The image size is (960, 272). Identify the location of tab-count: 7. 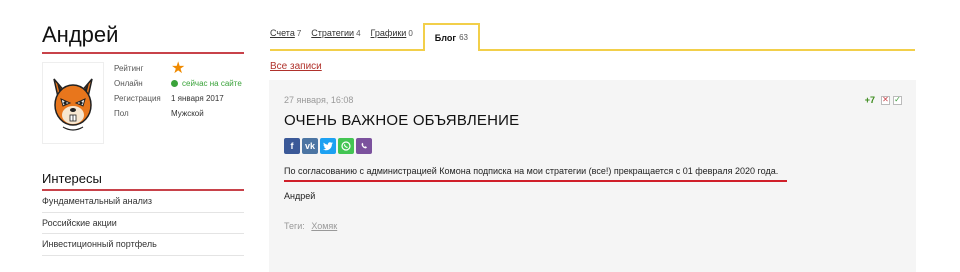
(299, 33).